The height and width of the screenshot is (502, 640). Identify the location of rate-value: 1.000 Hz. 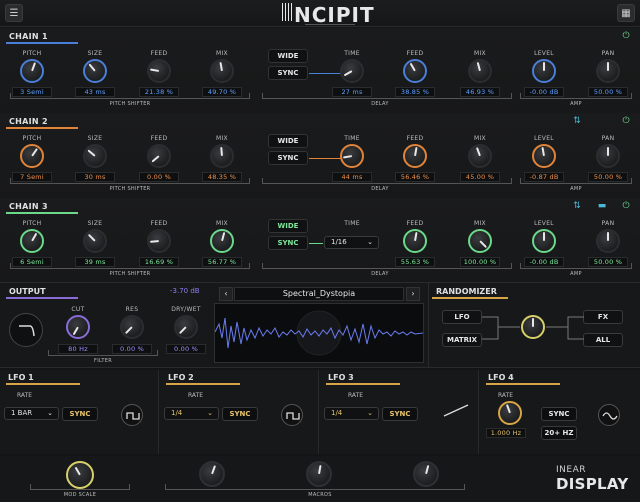
(506, 433).